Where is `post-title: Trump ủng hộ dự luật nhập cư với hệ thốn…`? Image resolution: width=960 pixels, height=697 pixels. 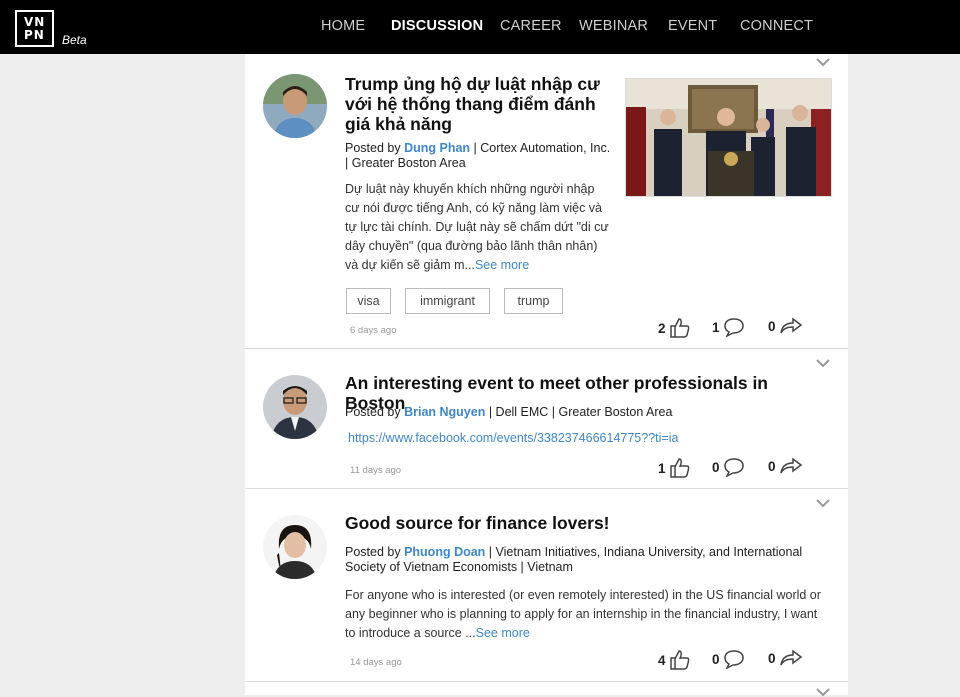 post-title: Trump ủng hộ dự luật nhập cư với hệ thốn… is located at coordinates (476, 104).